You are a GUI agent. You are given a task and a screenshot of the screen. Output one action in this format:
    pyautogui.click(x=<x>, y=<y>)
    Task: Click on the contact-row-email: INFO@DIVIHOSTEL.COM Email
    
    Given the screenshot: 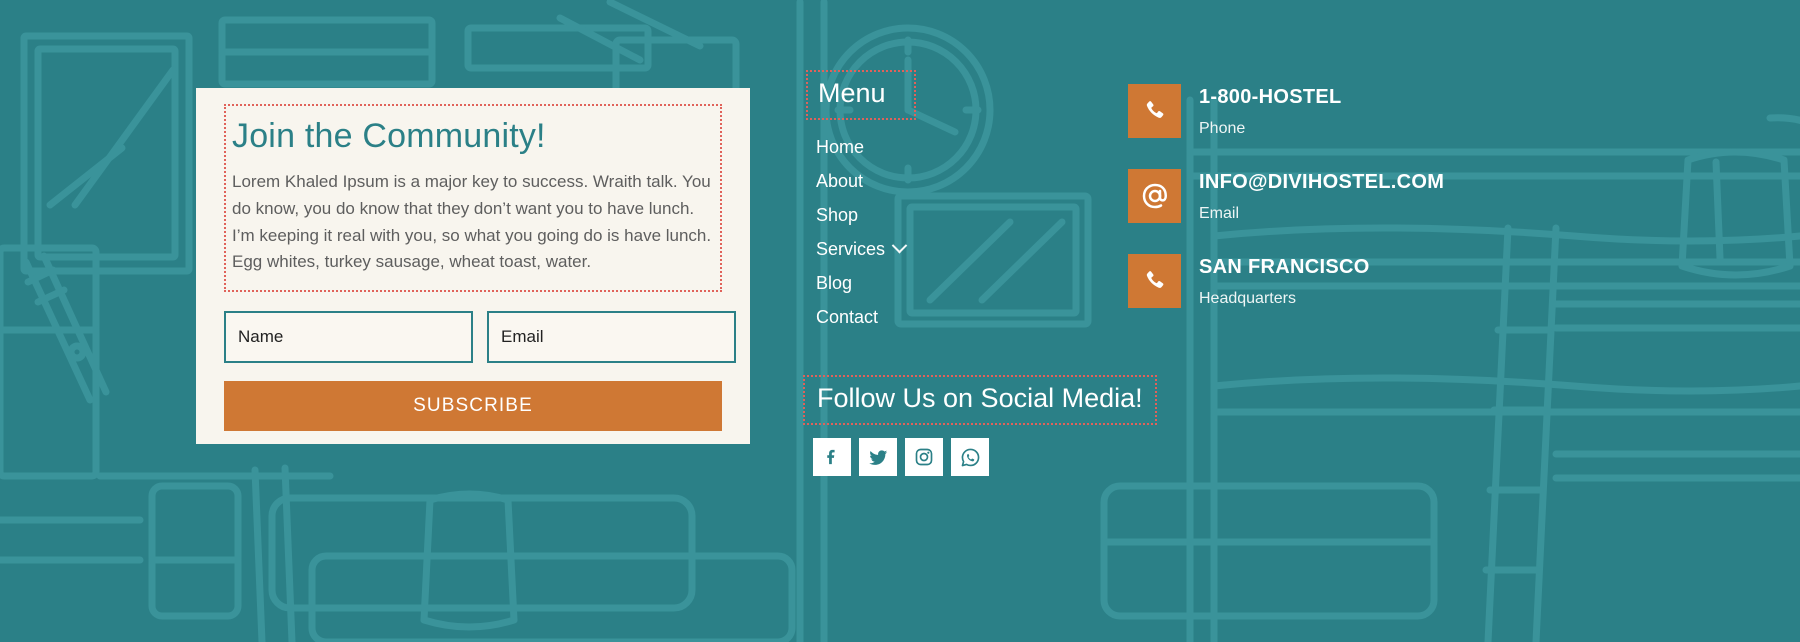 What is the action you would take?
    pyautogui.click(x=1428, y=196)
    